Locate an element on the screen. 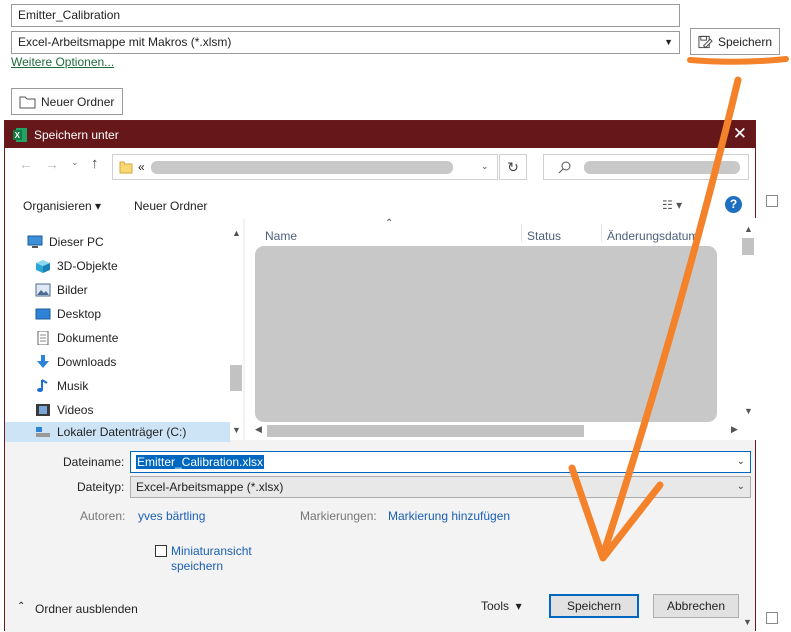 The height and width of the screenshot is (632, 791). backstage-filetype-value: Excel-Arbeitsmappe mit Makros (*.xlsm) is located at coordinates (125, 42).